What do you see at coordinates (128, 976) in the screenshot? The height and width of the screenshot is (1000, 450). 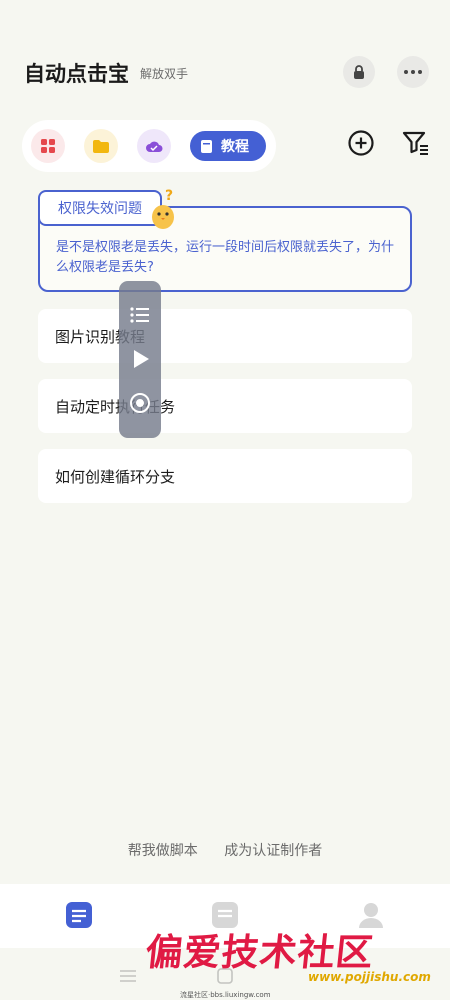 I see `menu-icon` at bounding box center [128, 976].